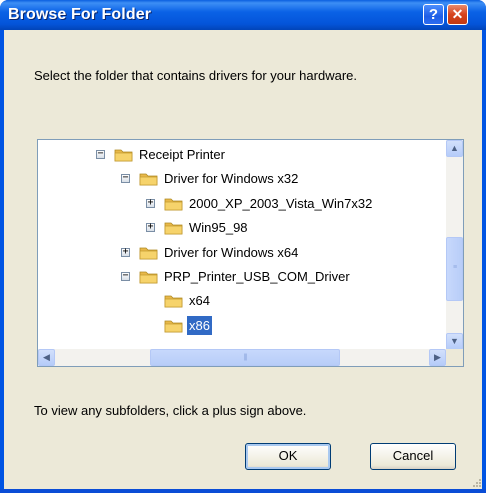 This screenshot has width=486, height=493. Describe the element at coordinates (413, 456) in the screenshot. I see `cancel-button: Cancel` at that location.